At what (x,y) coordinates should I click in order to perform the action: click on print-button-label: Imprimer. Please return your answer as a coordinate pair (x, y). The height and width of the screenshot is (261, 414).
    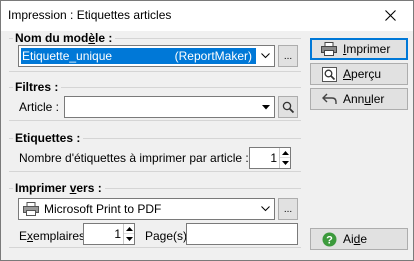
    Looking at the image, I should click on (367, 49).